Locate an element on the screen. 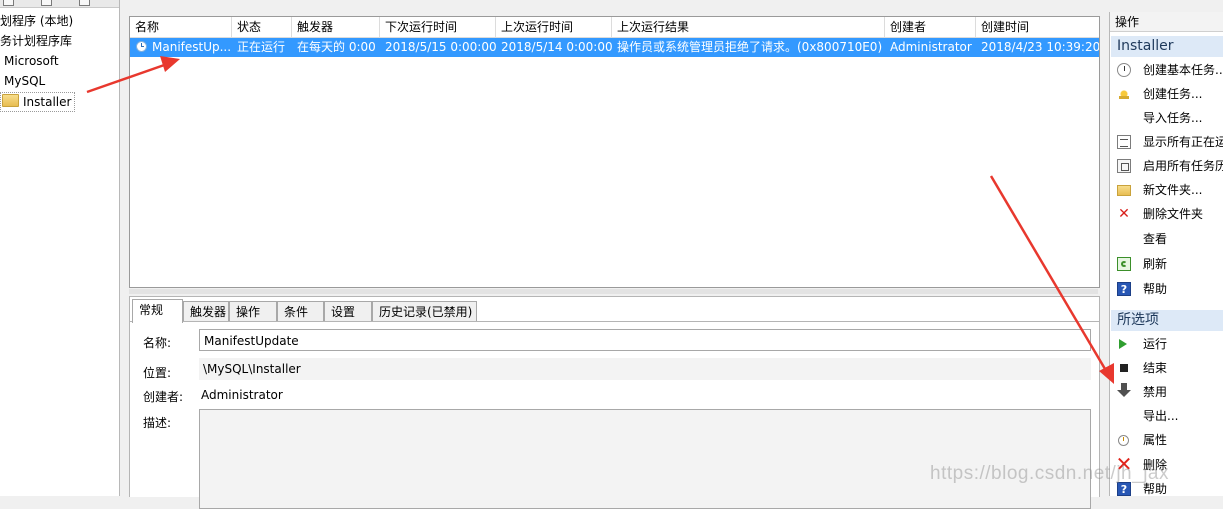 Image resolution: width=1223 pixels, height=509 pixels. tab-settings: 设置 is located at coordinates (348, 311).